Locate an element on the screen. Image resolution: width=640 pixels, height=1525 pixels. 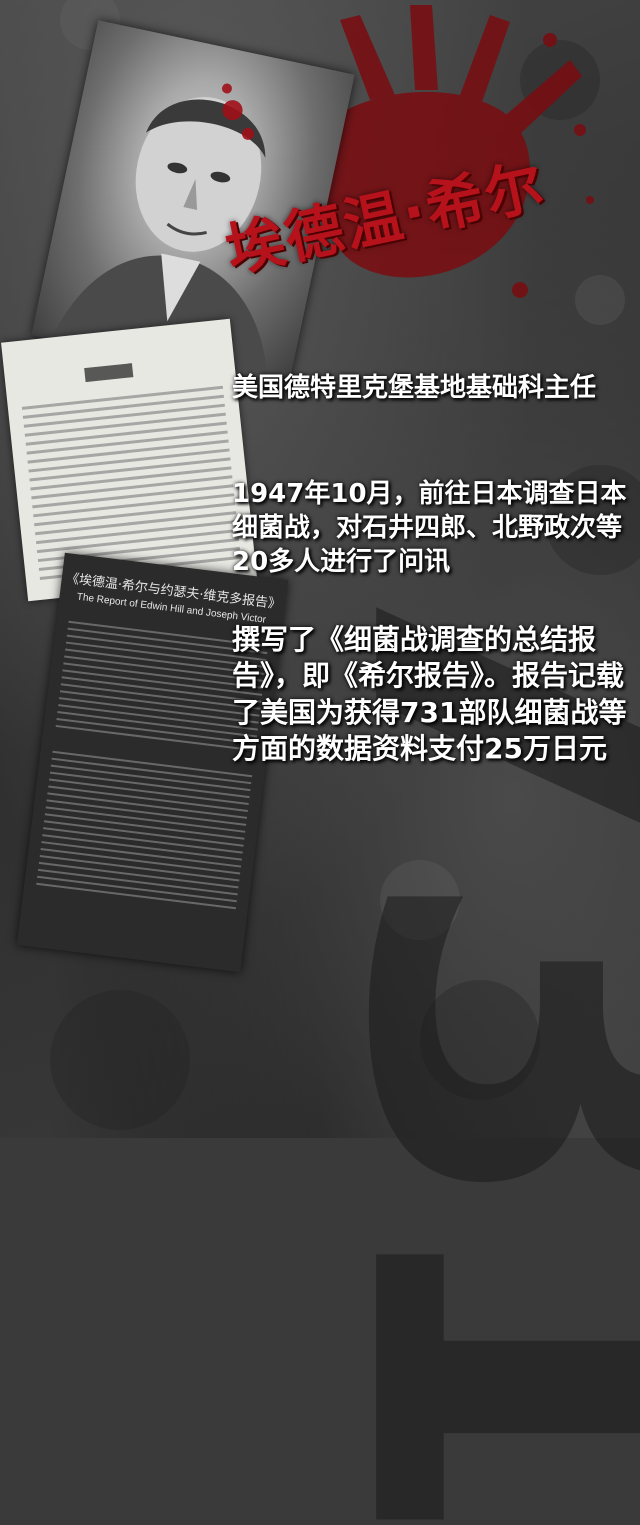
role-text: 美国德特里克堡基地基础科主任 is located at coordinates (414, 388).